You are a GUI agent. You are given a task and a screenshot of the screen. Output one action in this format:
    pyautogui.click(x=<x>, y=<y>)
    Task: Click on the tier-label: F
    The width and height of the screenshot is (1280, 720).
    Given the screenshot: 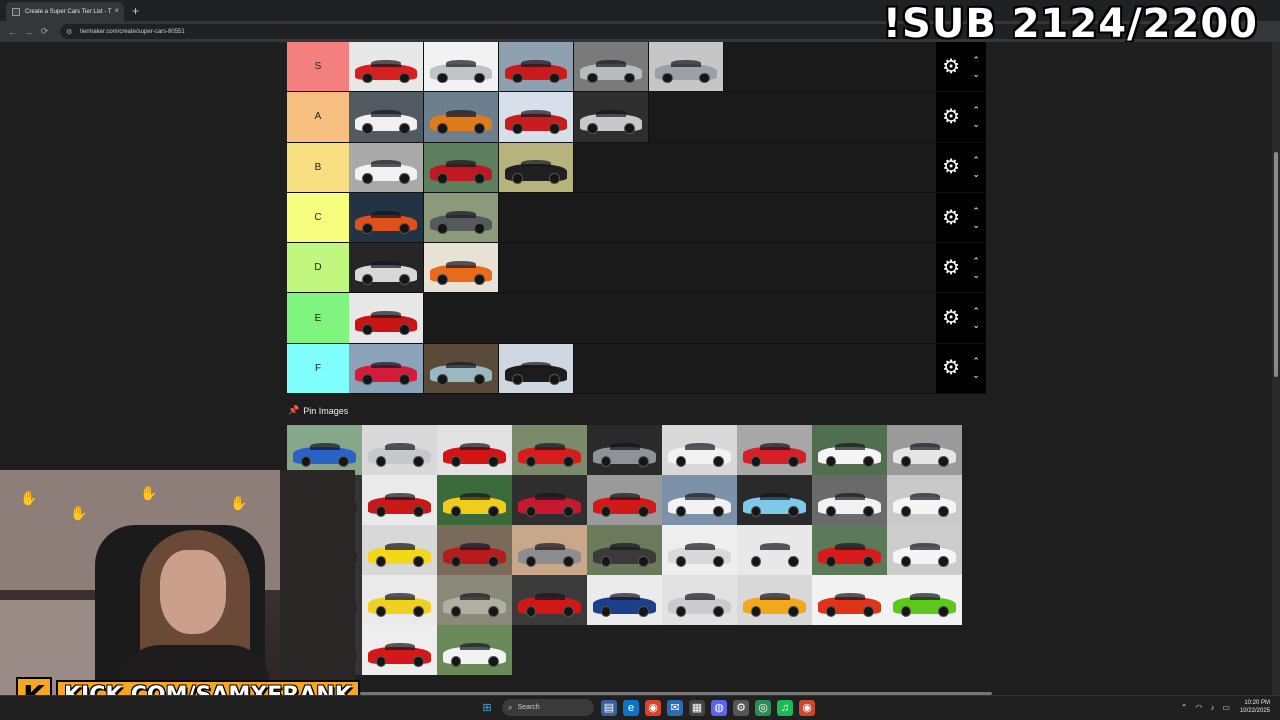 What is the action you would take?
    pyautogui.click(x=318, y=368)
    